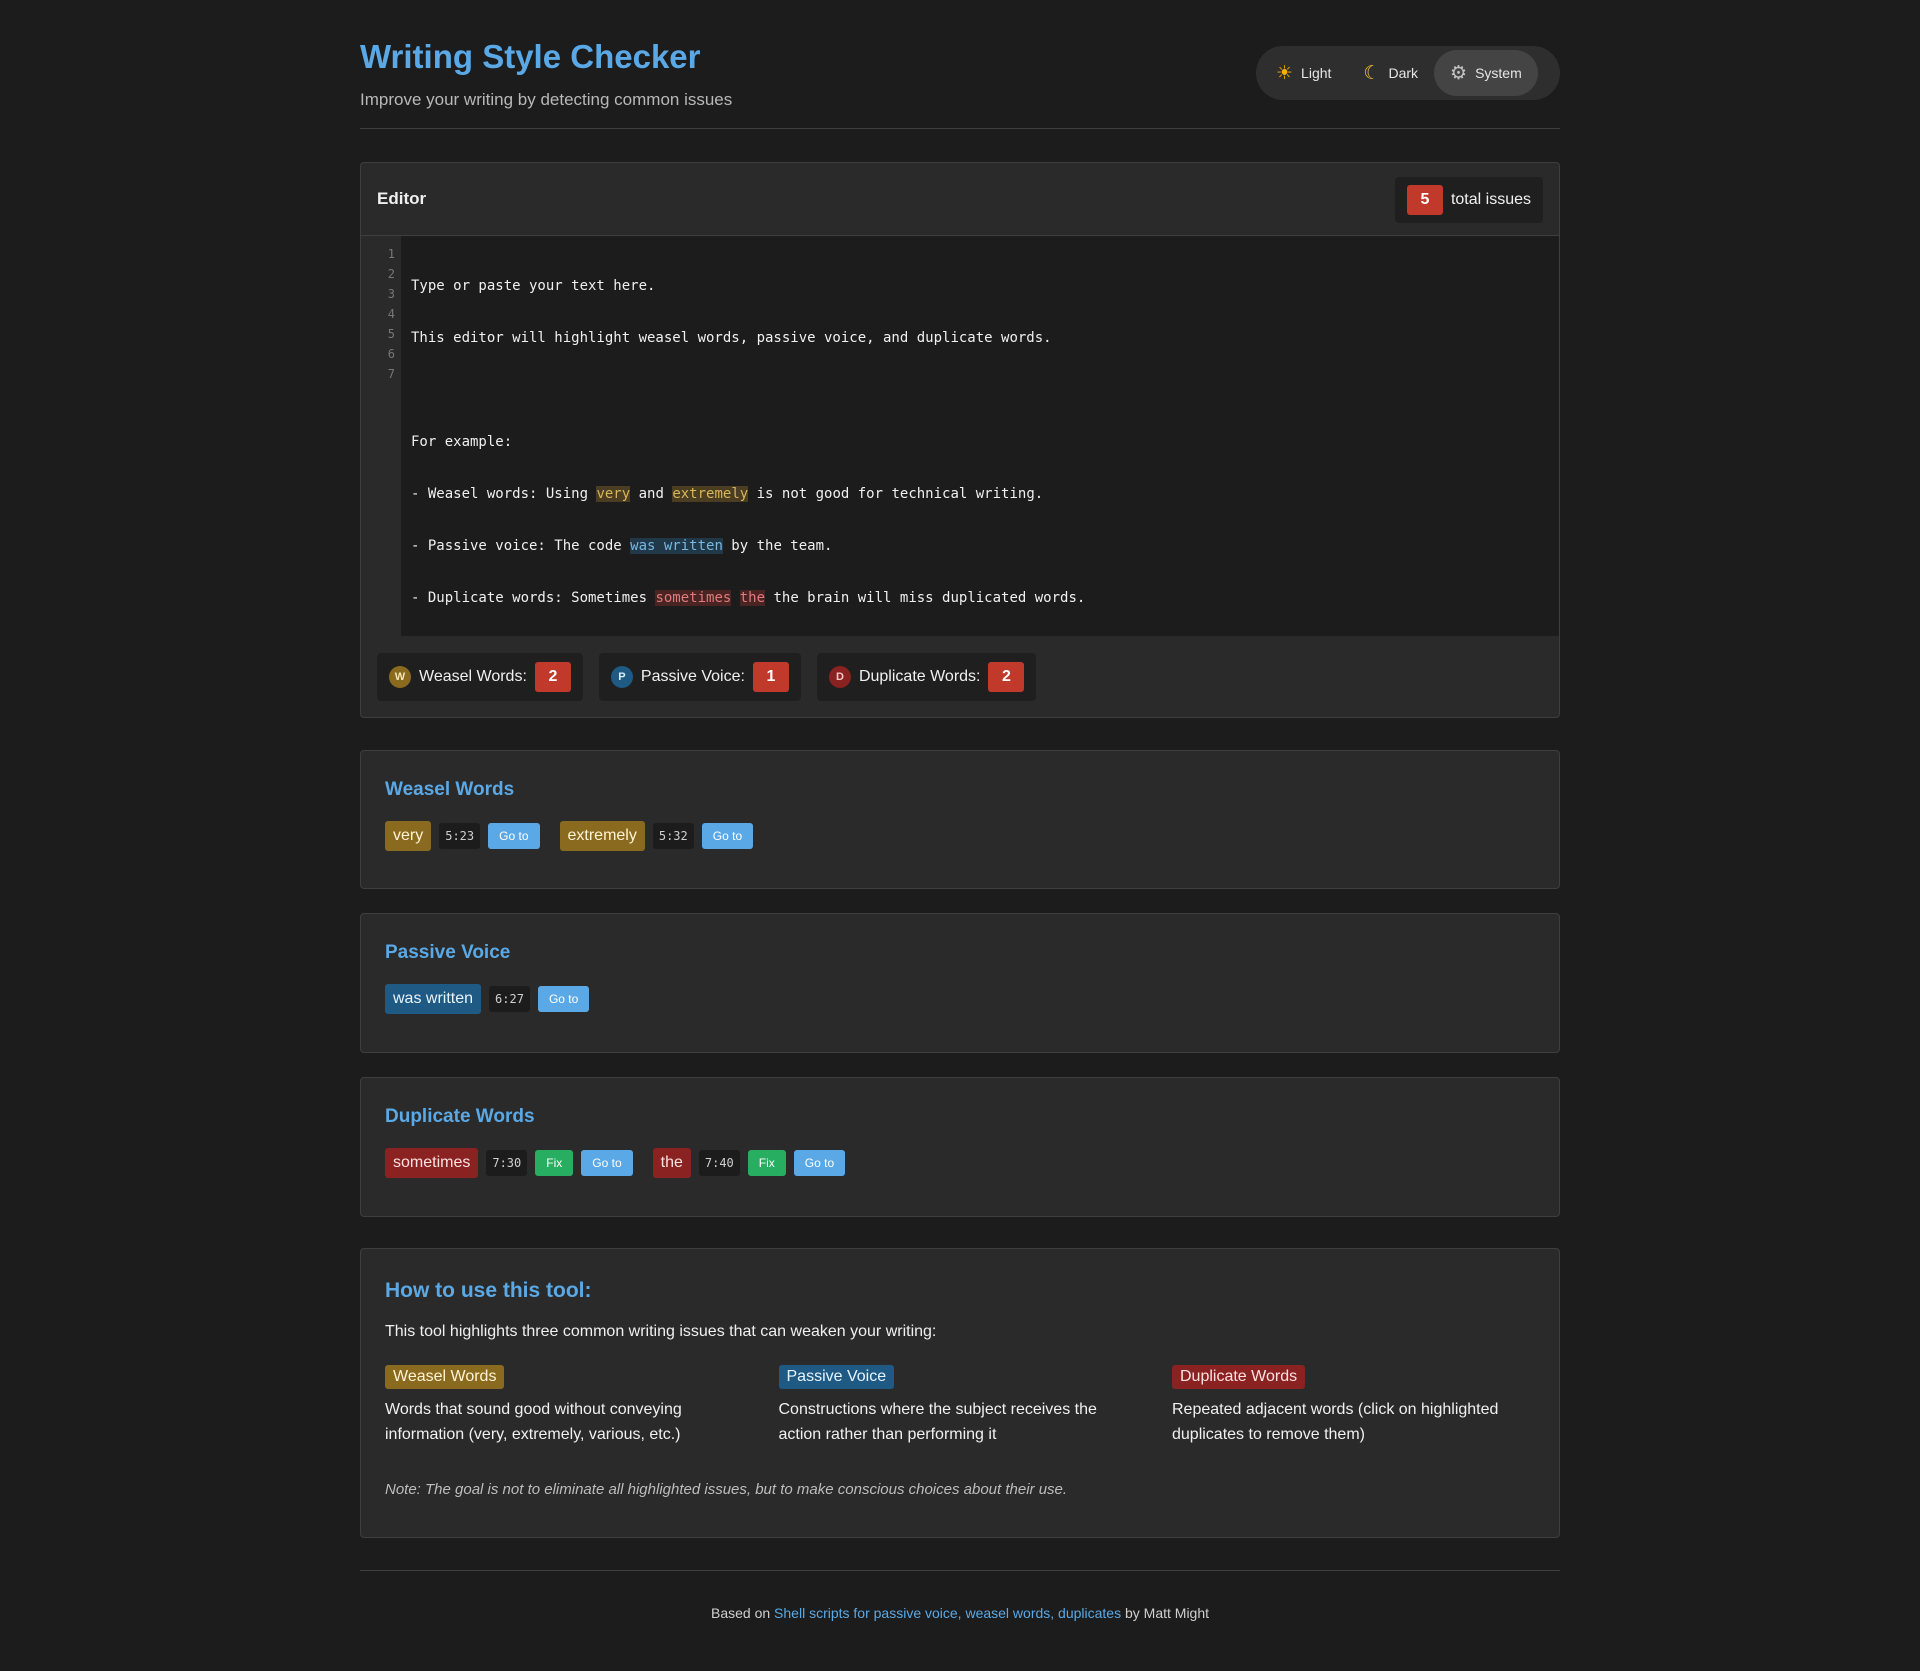 The image size is (1920, 1671). I want to click on total-issues-count: 5, so click(1424, 200).